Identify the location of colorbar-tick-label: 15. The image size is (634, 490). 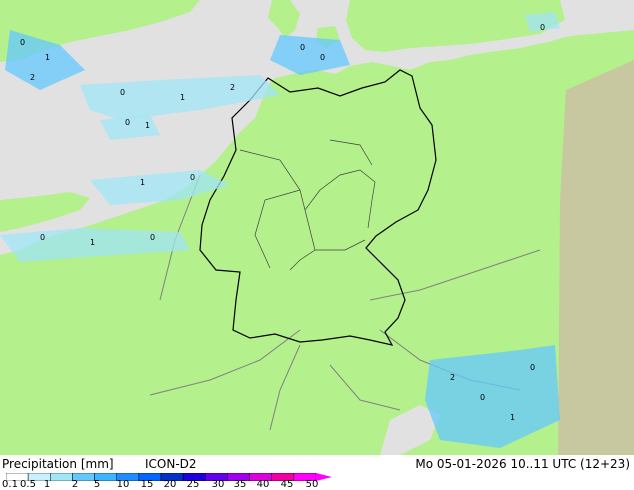
(147, 484).